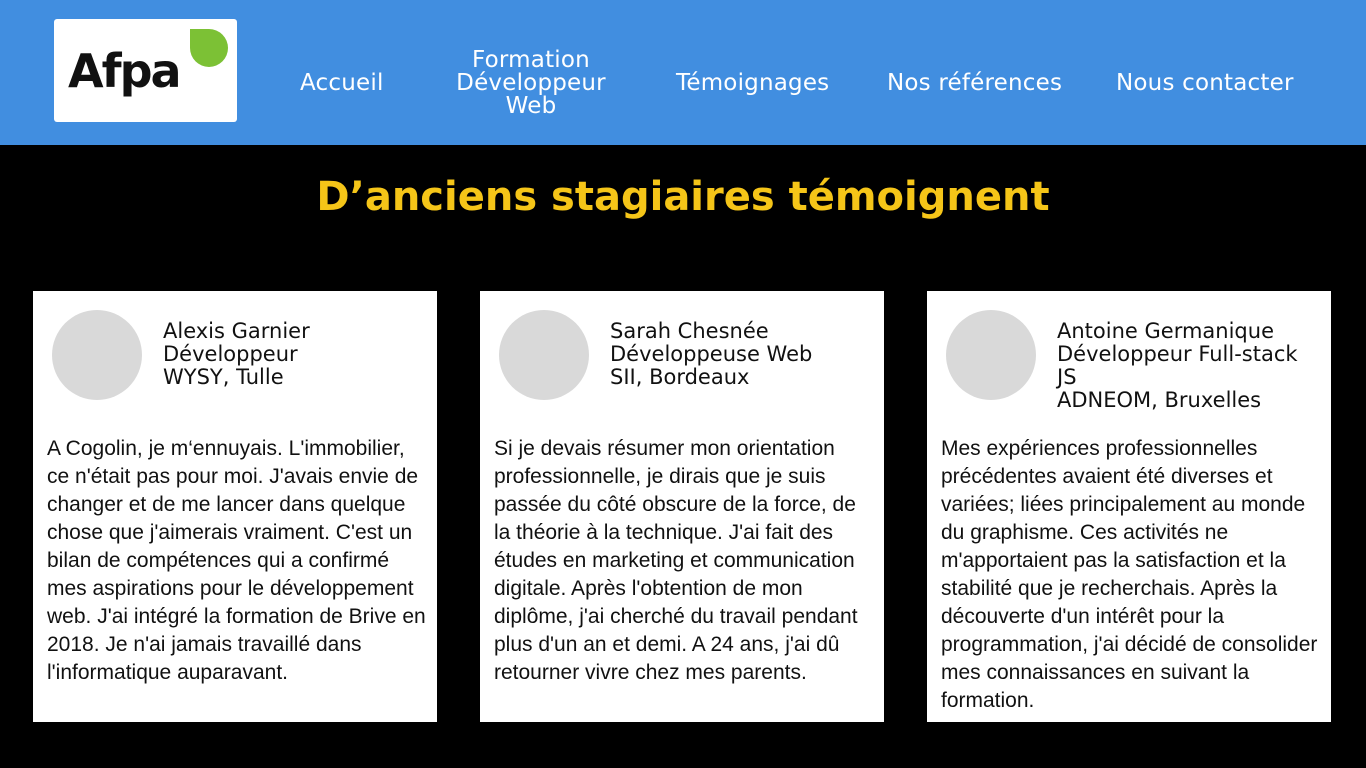  Describe the element at coordinates (531, 106) in the screenshot. I see `nav-formation-line3: Web` at that location.